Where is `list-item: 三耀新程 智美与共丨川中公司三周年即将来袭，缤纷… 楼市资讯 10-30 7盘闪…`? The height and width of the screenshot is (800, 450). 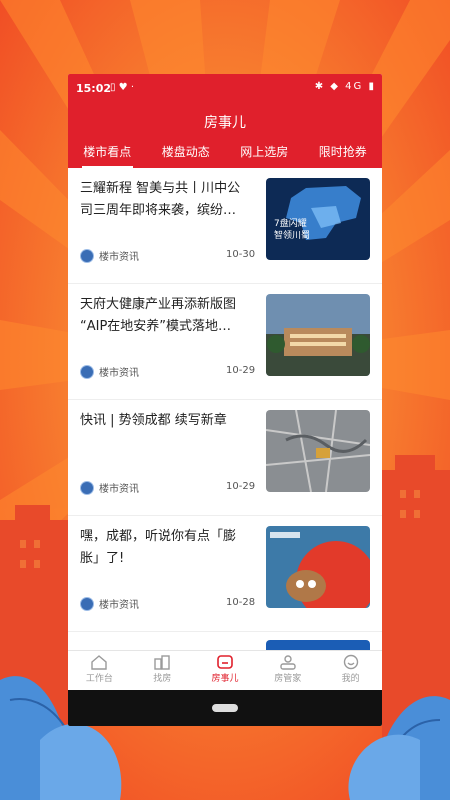 list-item: 三耀新程 智美与共丨川中公司三周年即将来袭，缤纷… 楼市资讯 10-30 7盘闪… is located at coordinates (225, 226).